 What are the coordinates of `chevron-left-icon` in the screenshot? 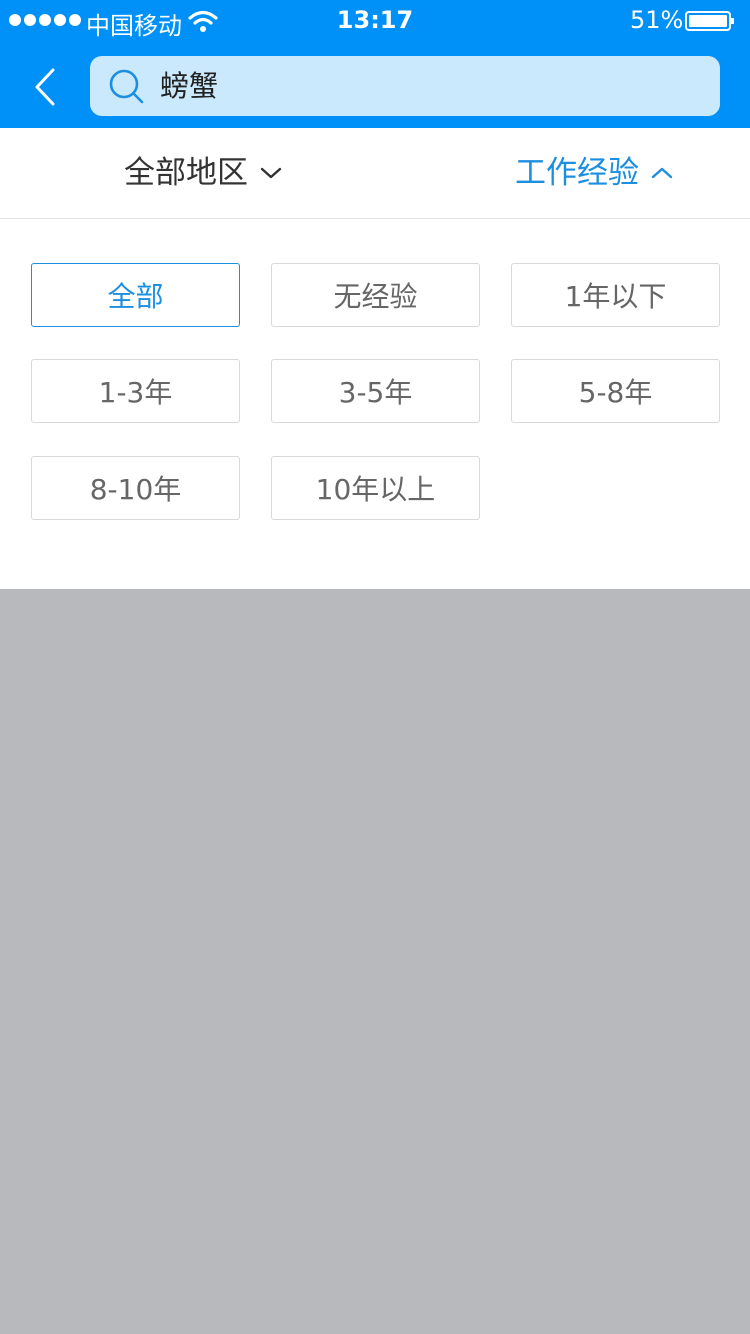 It's located at (45, 87).